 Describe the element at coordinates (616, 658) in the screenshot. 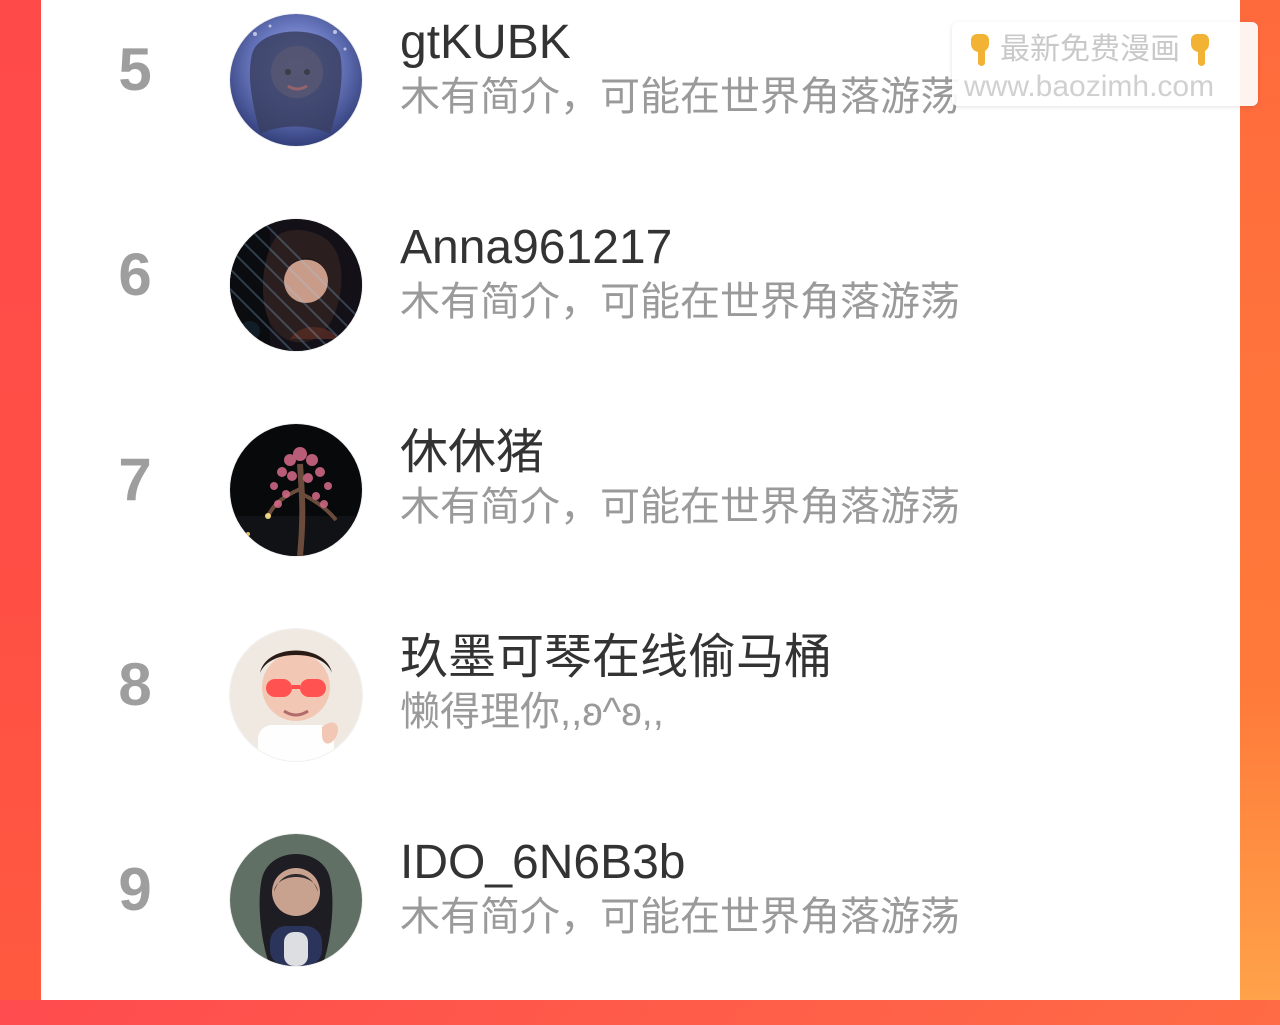

I see `username: 玖墨可琴在线偷马桶` at that location.